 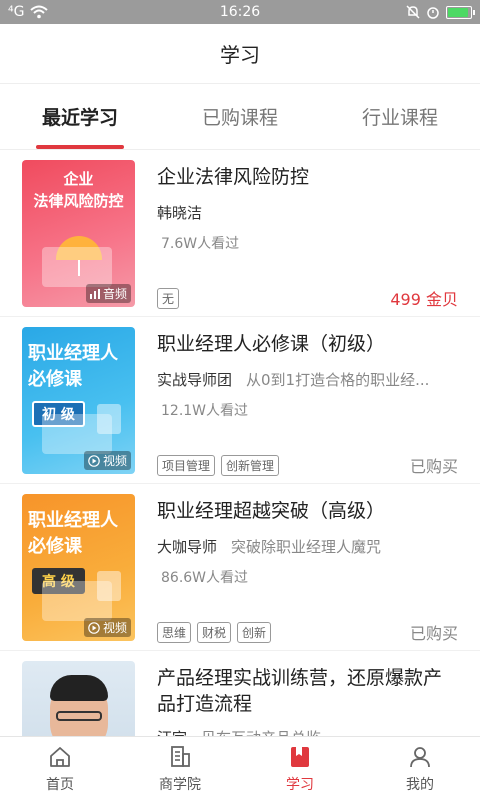 What do you see at coordinates (250, 465) in the screenshot?
I see `course-tag: 创新管理` at bounding box center [250, 465].